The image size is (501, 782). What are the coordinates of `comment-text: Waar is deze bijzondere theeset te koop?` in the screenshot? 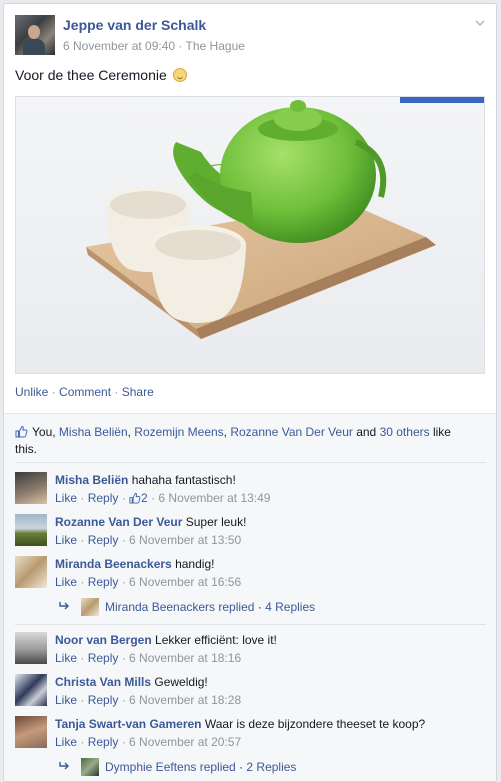 It's located at (315, 724).